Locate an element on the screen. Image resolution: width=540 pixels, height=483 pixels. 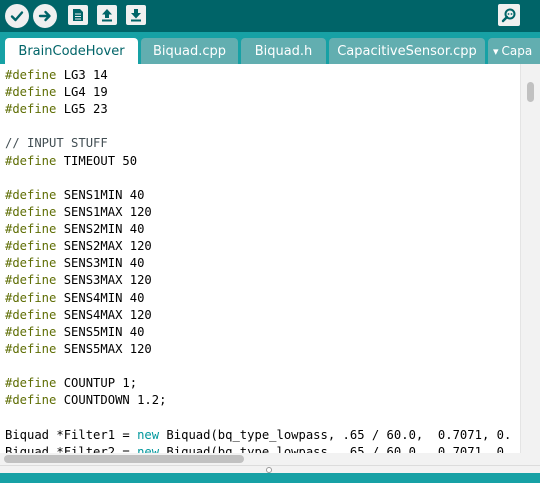
open-button is located at coordinates (107, 15).